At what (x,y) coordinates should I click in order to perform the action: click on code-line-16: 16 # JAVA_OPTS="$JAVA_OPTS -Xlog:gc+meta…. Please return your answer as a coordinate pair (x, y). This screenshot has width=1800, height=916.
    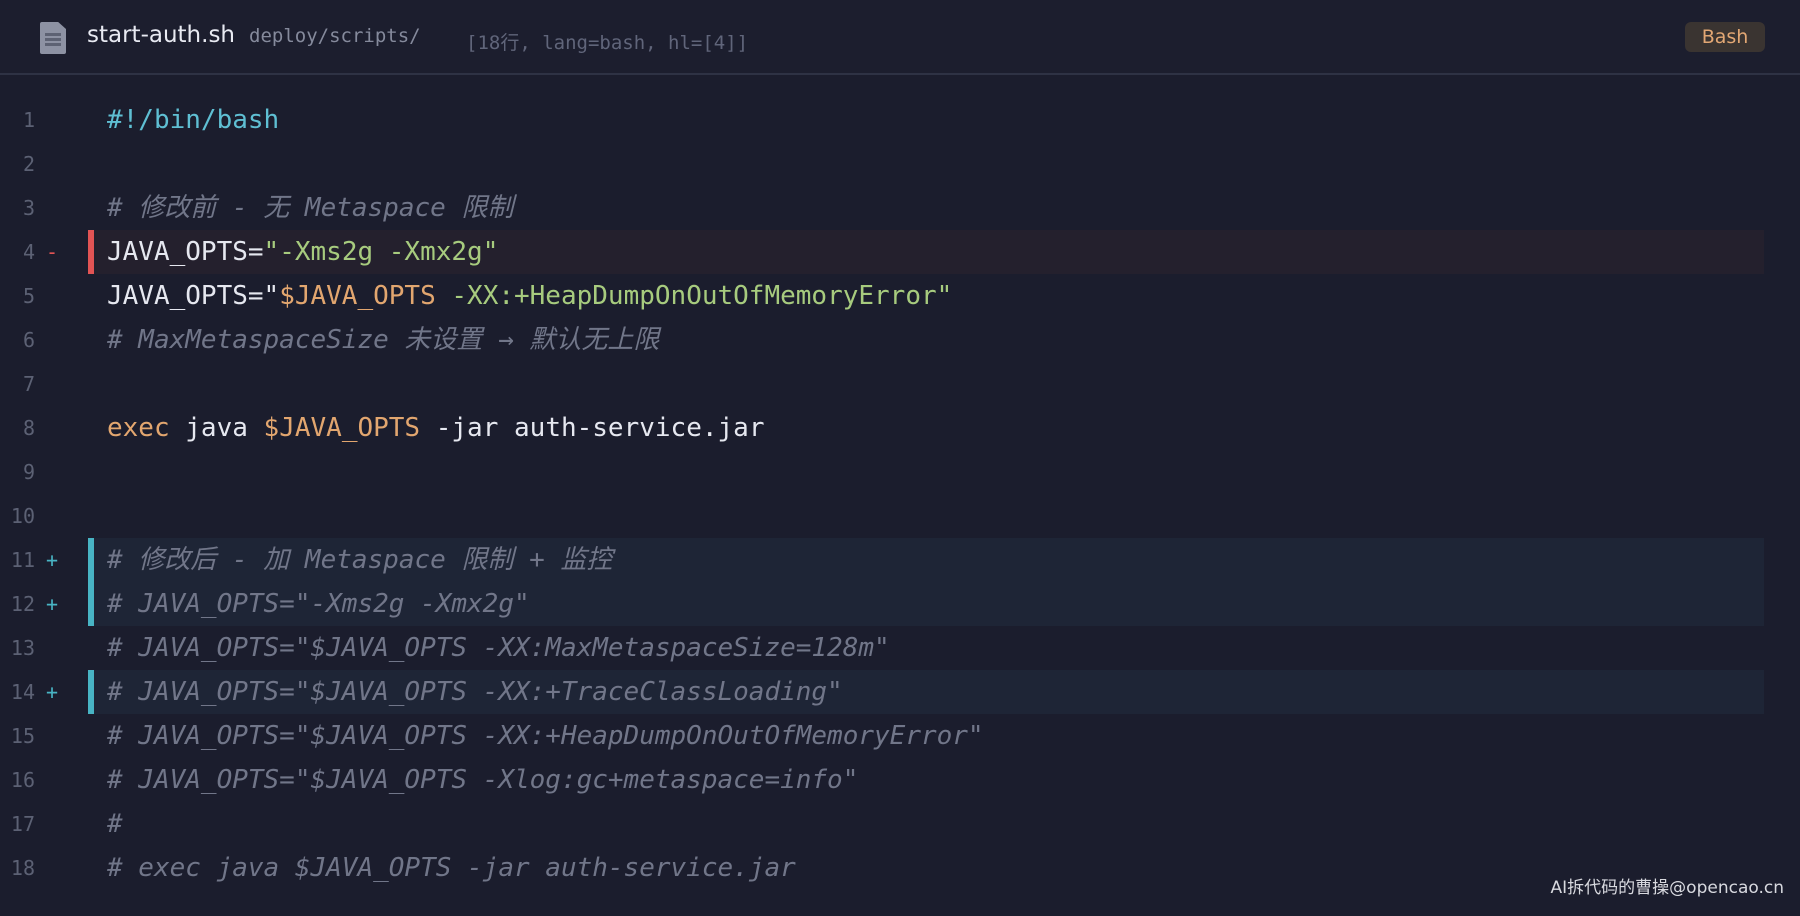
    Looking at the image, I should click on (900, 780).